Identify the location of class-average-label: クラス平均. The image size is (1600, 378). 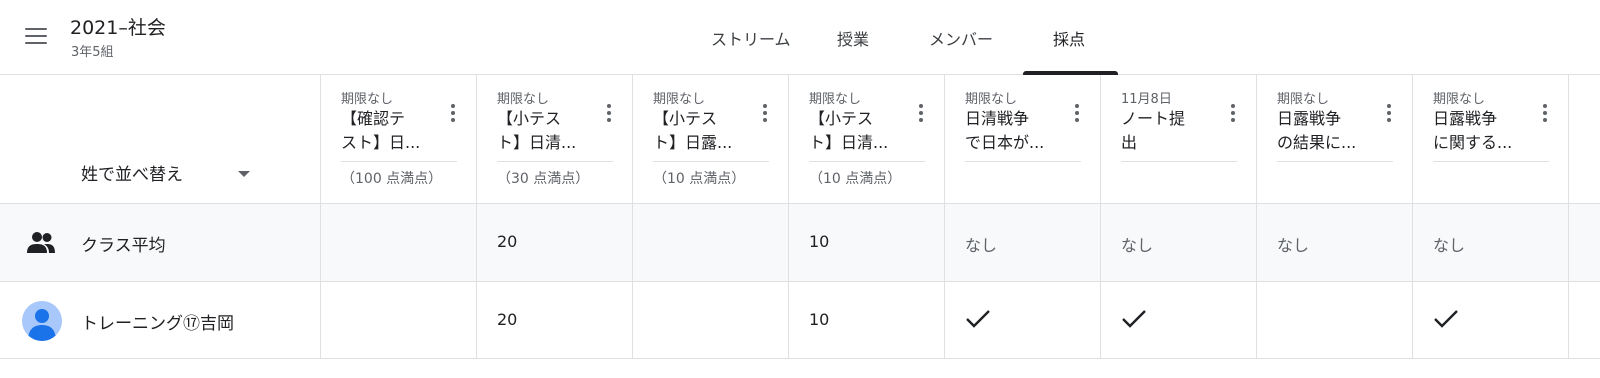
(123, 246).